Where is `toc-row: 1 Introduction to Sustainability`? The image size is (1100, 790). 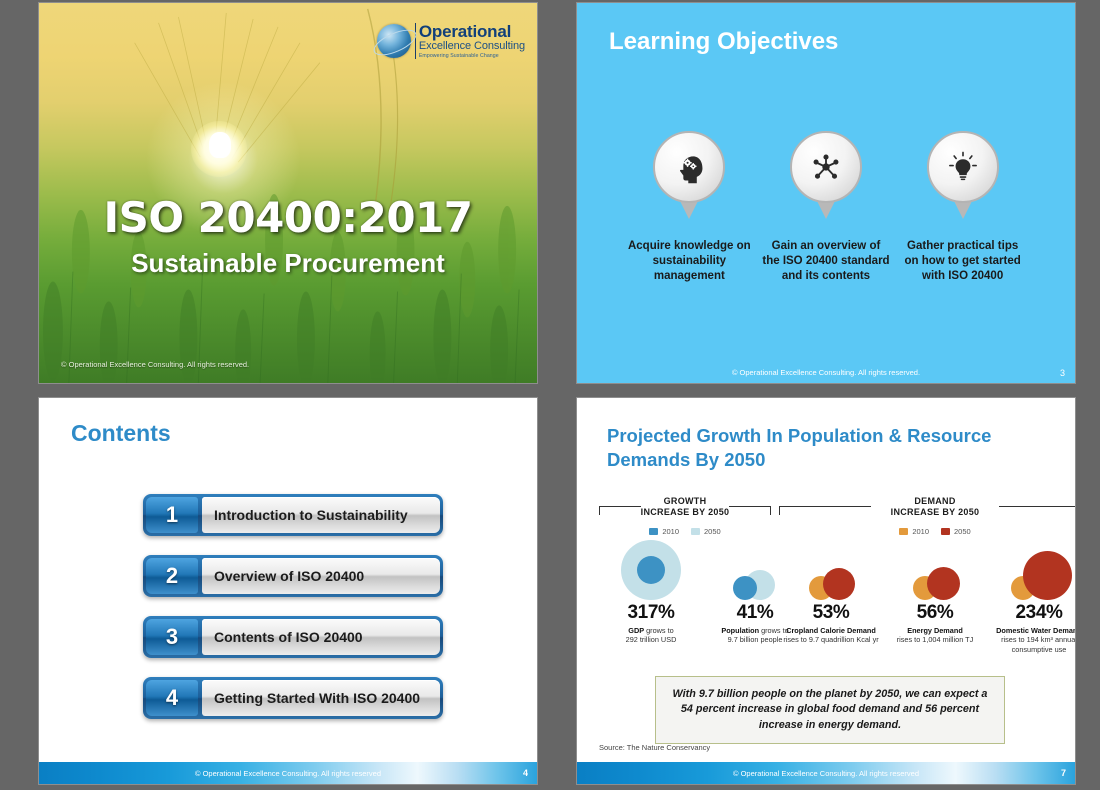
toc-row: 1 Introduction to Sustainability is located at coordinates (293, 515).